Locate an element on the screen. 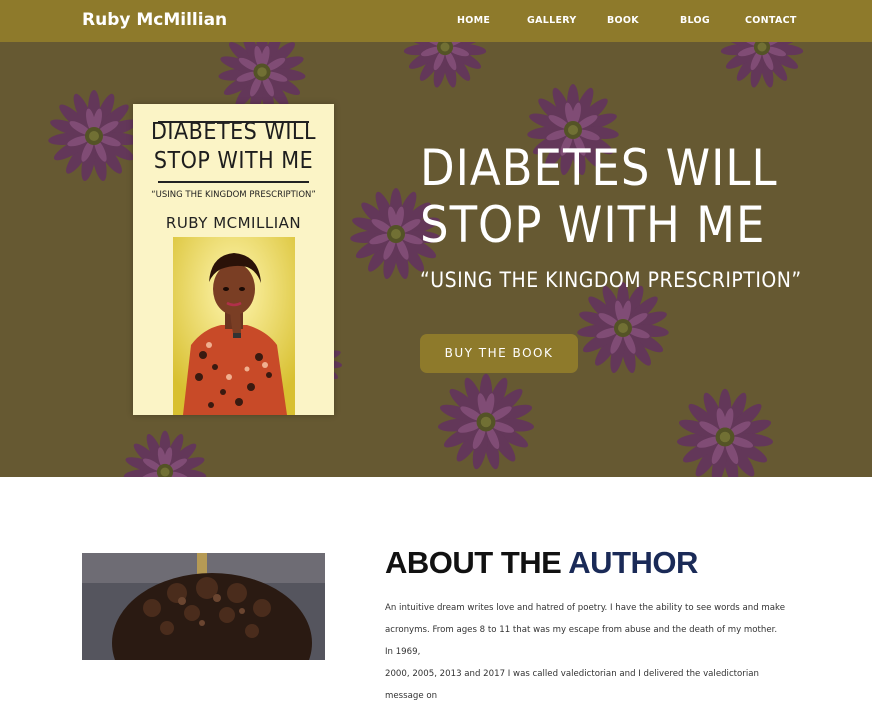 This screenshot has width=872, height=707. hero-title: DIABETES WILL STOP WITH ME is located at coordinates (630, 197).